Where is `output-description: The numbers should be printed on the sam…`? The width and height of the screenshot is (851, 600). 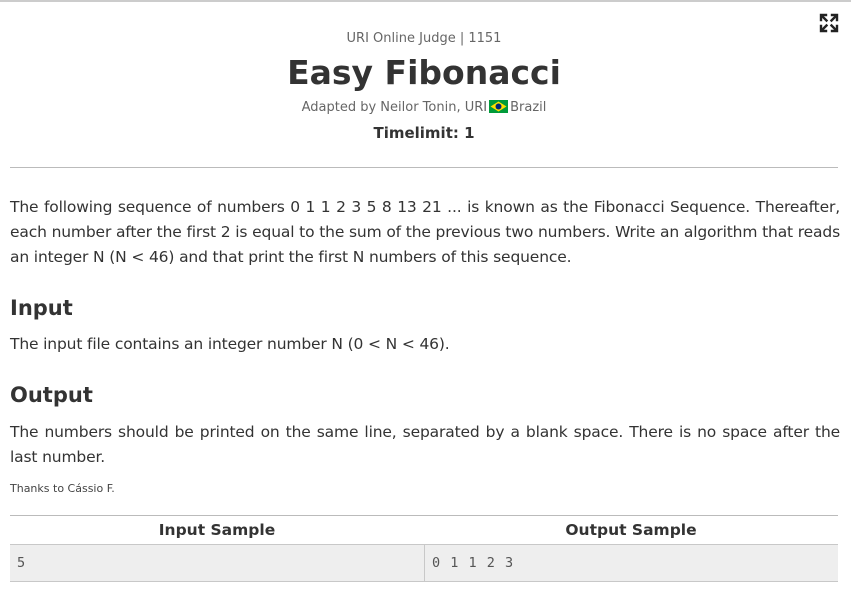 output-description: The numbers should be printed on the sam… is located at coordinates (425, 444).